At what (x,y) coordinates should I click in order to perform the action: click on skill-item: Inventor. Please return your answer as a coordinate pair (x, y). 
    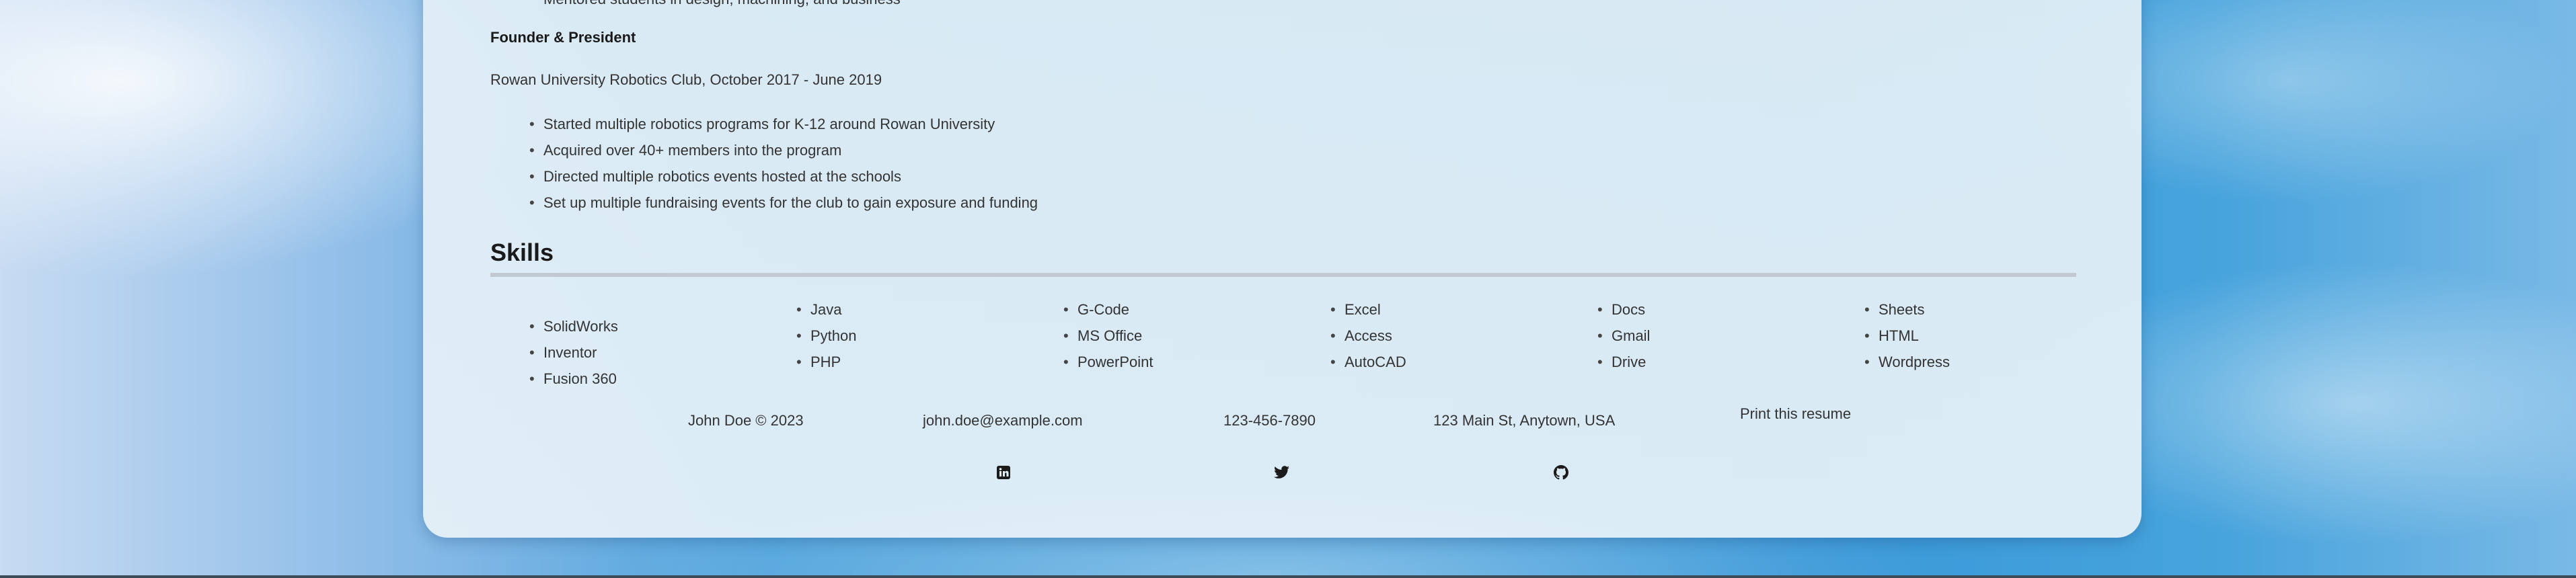
    Looking at the image, I should click on (568, 352).